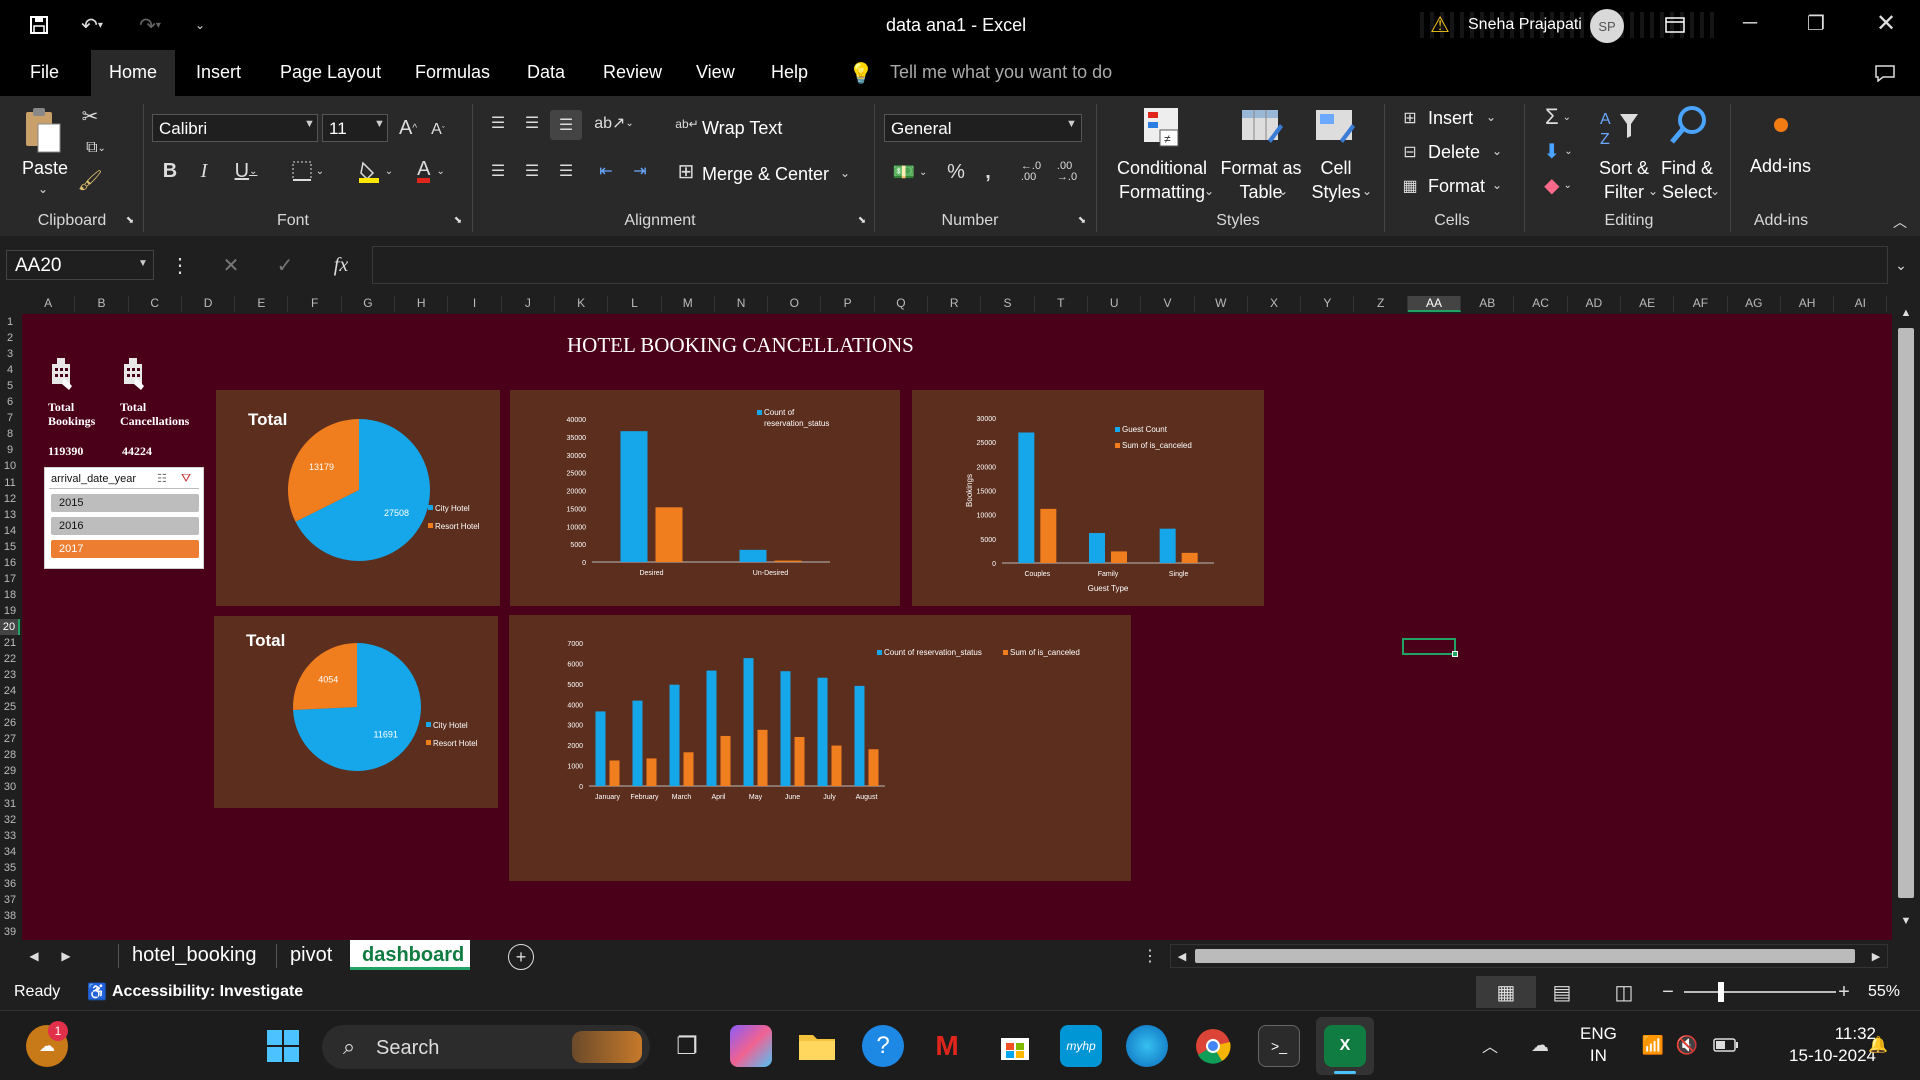  Describe the element at coordinates (10, 787) in the screenshot. I see `row-header: 30` at that location.